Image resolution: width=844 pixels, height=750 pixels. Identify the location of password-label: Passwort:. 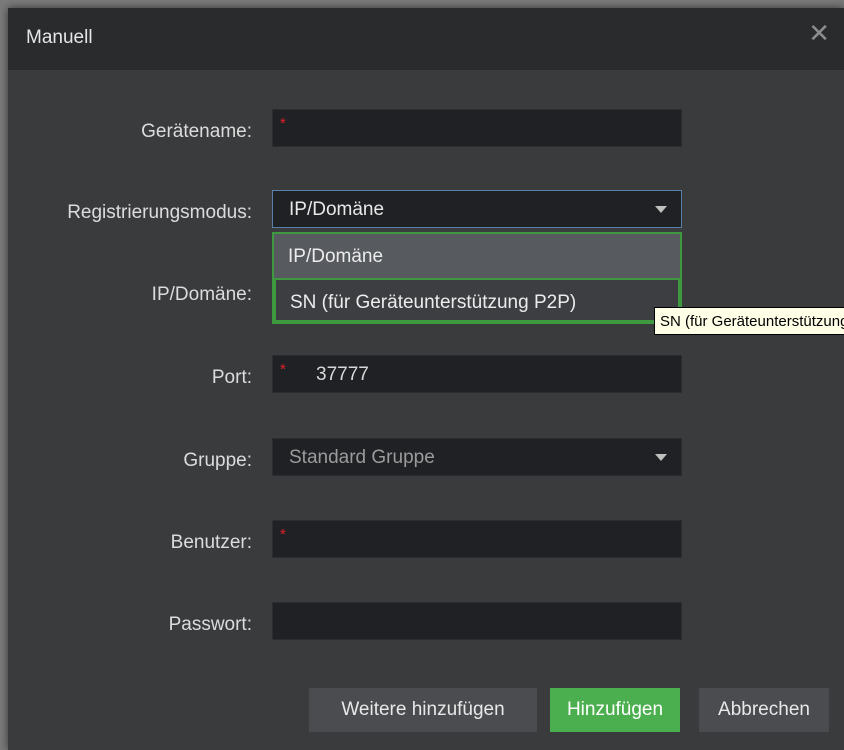
(210, 624).